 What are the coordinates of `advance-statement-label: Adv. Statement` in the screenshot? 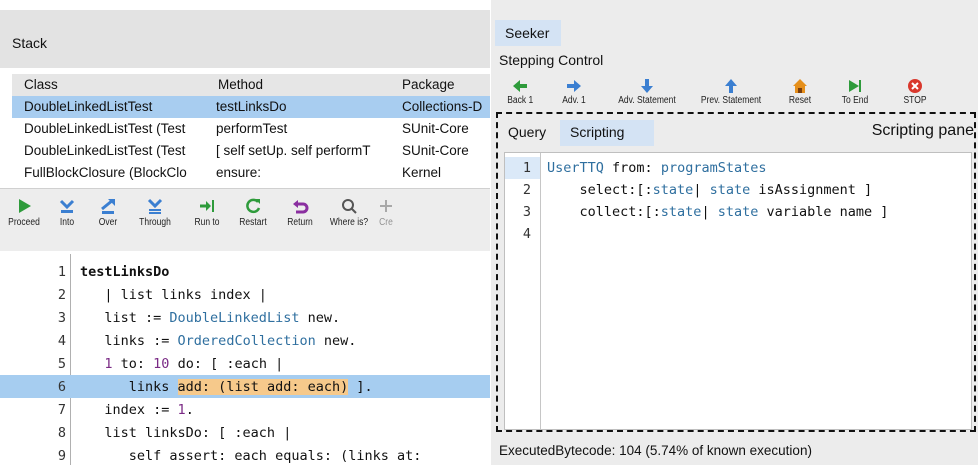 It's located at (647, 100).